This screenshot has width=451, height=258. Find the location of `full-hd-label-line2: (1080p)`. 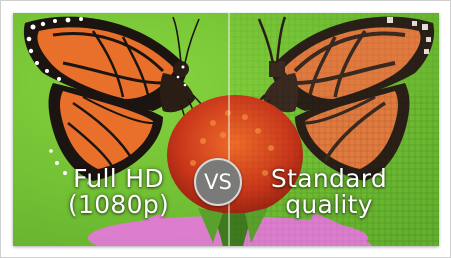

full-hd-label-line2: (1080p) is located at coordinates (118, 204).